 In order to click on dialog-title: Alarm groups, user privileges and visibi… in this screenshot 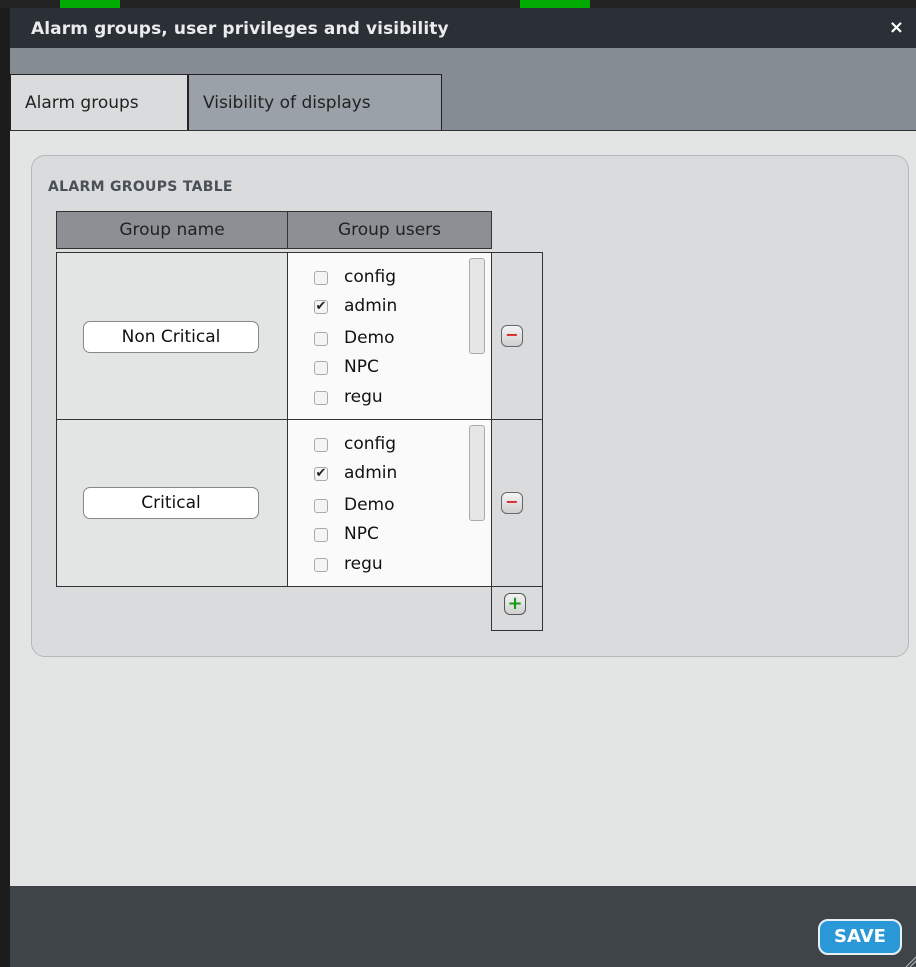, I will do `click(240, 29)`.